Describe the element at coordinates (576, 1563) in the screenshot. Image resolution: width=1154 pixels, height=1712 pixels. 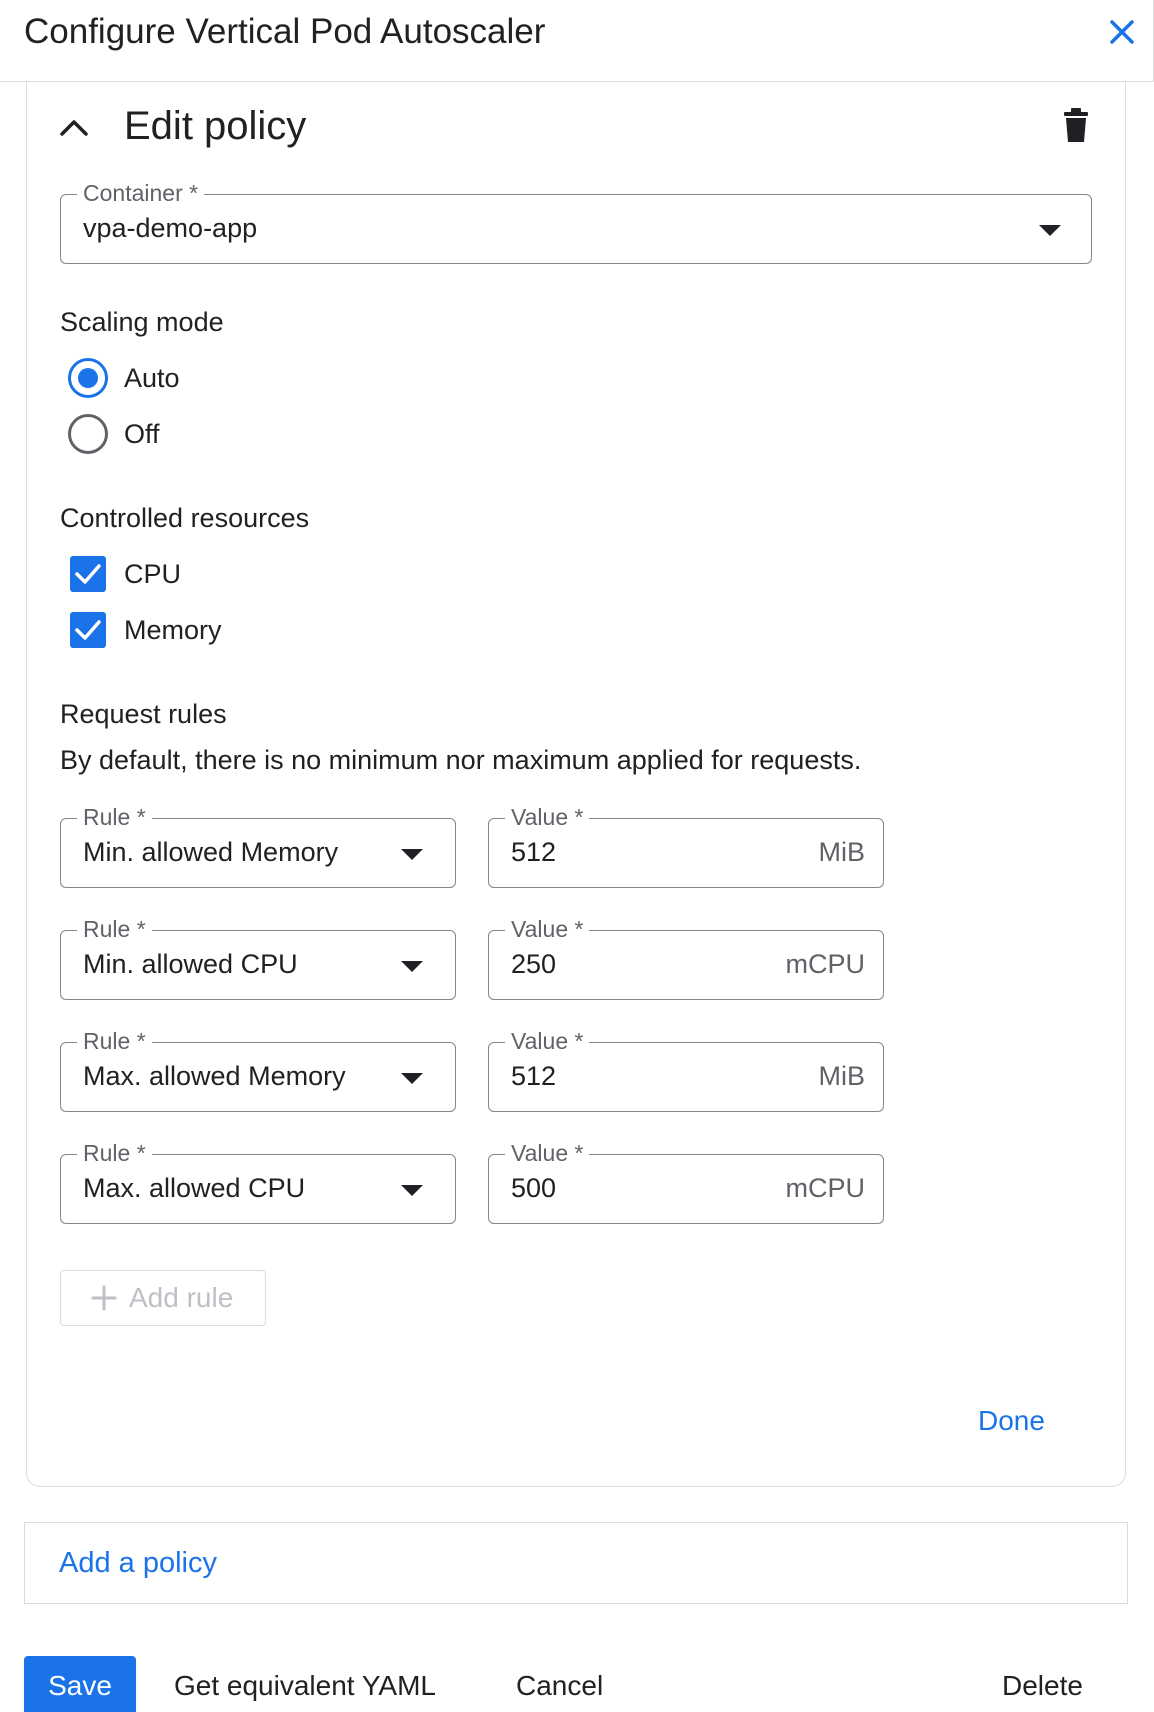
I see `add-policy-section: Add a policy` at that location.